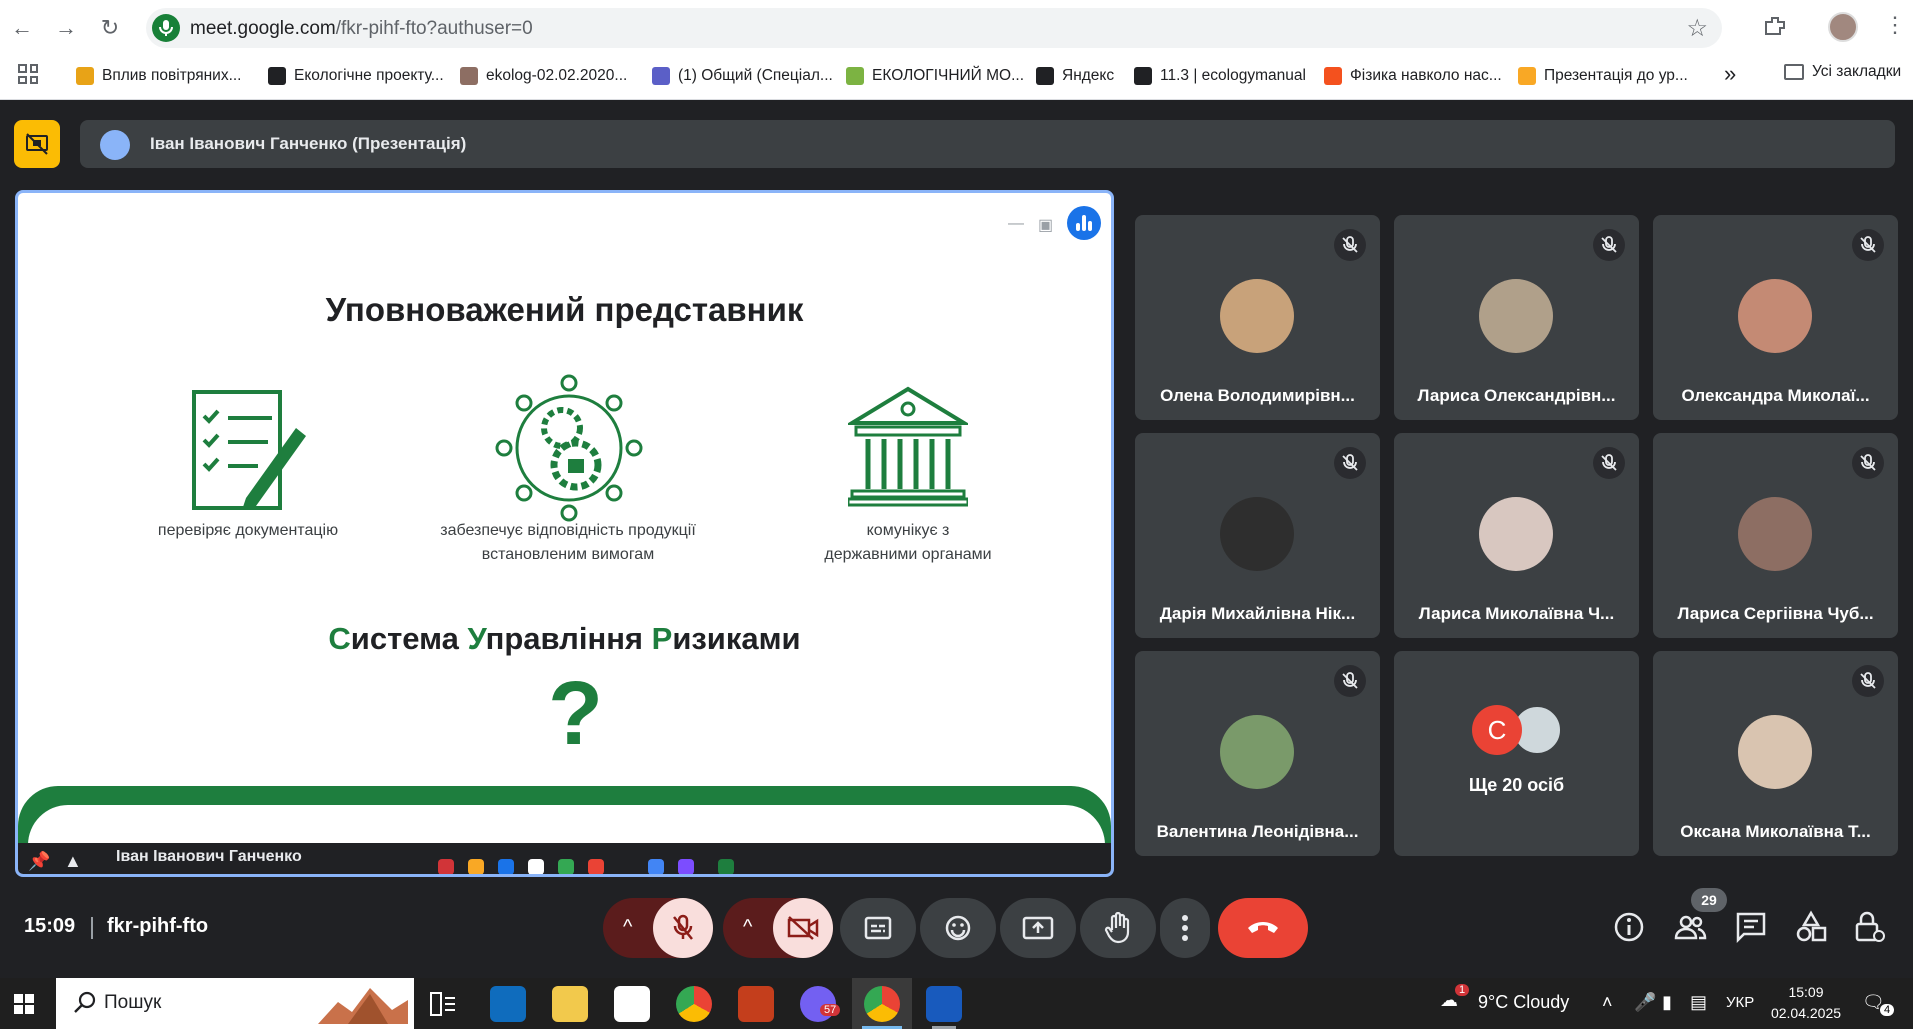 The height and width of the screenshot is (1029, 1913). What do you see at coordinates (1667, 1002) in the screenshot?
I see `battery-icon: ▮` at bounding box center [1667, 1002].